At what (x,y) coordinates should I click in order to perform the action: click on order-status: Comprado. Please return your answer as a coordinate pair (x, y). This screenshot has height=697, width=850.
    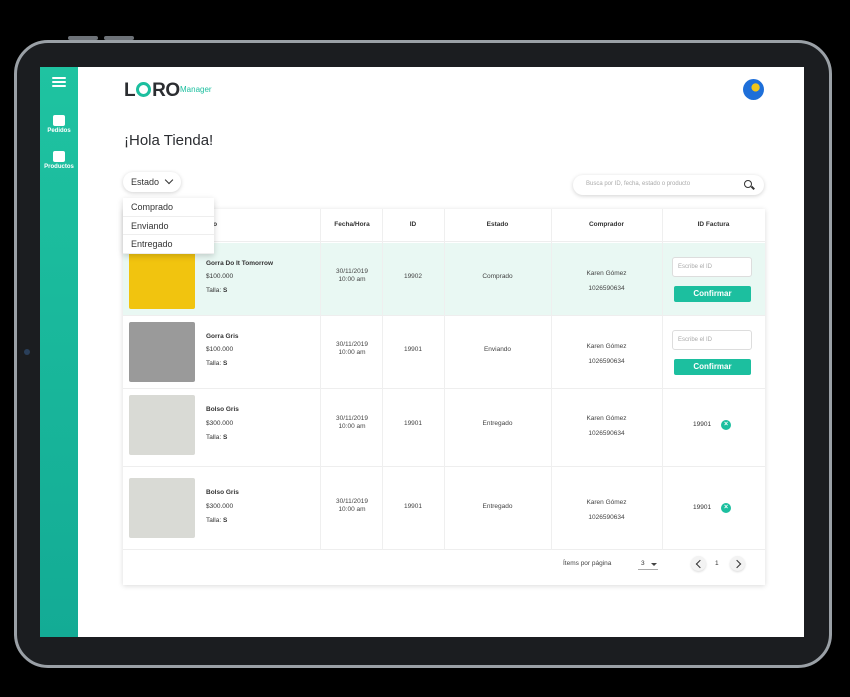
    Looking at the image, I should click on (497, 276).